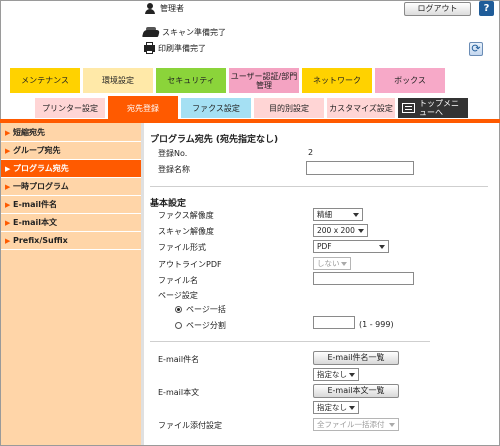  Describe the element at coordinates (186, 215) in the screenshot. I see `fax-res-label: ファクス解像度` at that location.